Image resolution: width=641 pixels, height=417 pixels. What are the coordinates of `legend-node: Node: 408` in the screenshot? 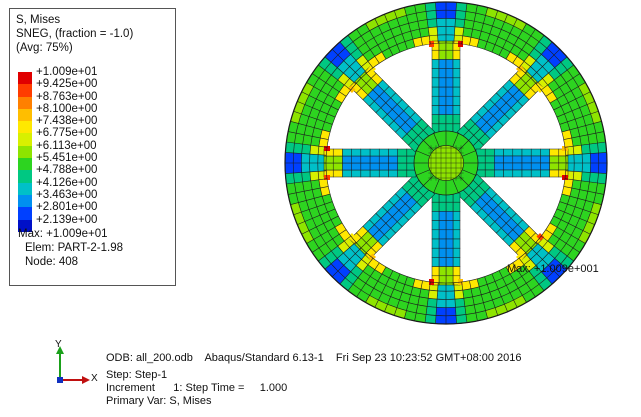 It's located at (52, 262).